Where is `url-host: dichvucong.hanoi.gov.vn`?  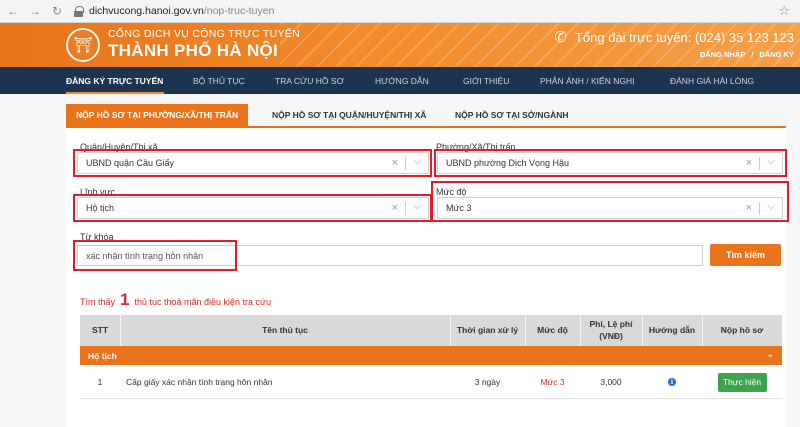
url-host: dichvucong.hanoi.gov.vn is located at coordinates (146, 11).